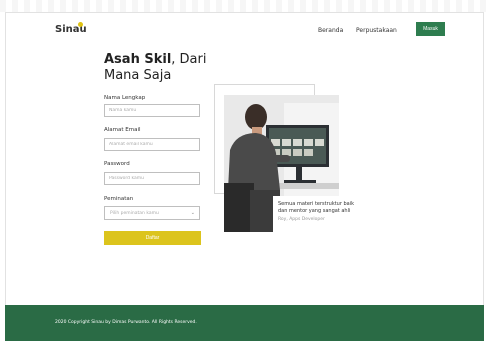 Image resolution: width=489 pixels, height=341 pixels. I want to click on login-button: Masuk, so click(430, 29).